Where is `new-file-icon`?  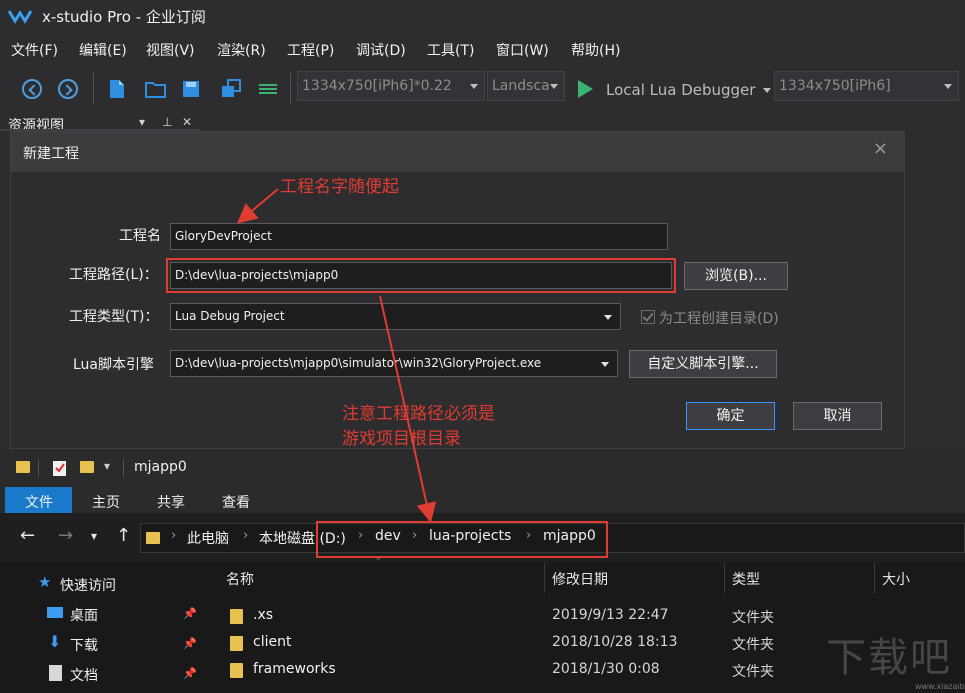 new-file-icon is located at coordinates (117, 89).